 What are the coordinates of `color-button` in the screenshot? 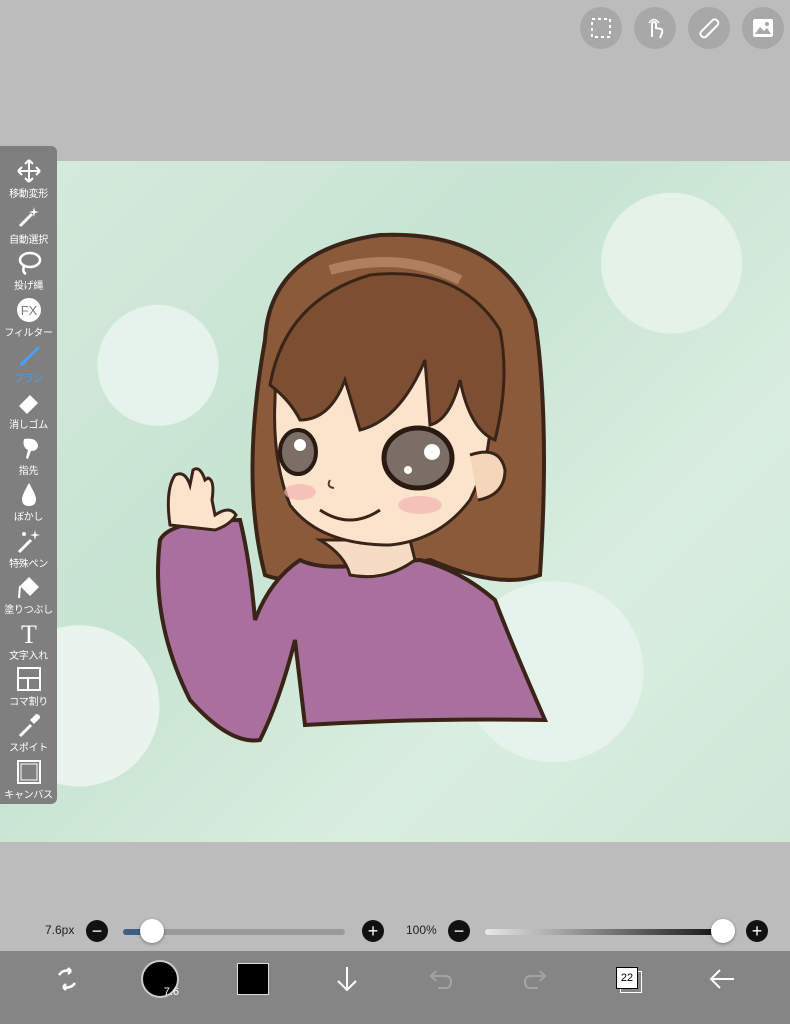 It's located at (253, 978).